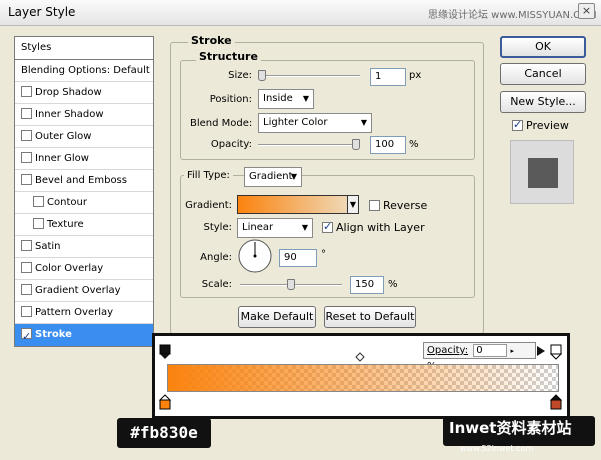 The height and width of the screenshot is (460, 601). What do you see at coordinates (297, 204) in the screenshot?
I see `gradient-swatch` at bounding box center [297, 204].